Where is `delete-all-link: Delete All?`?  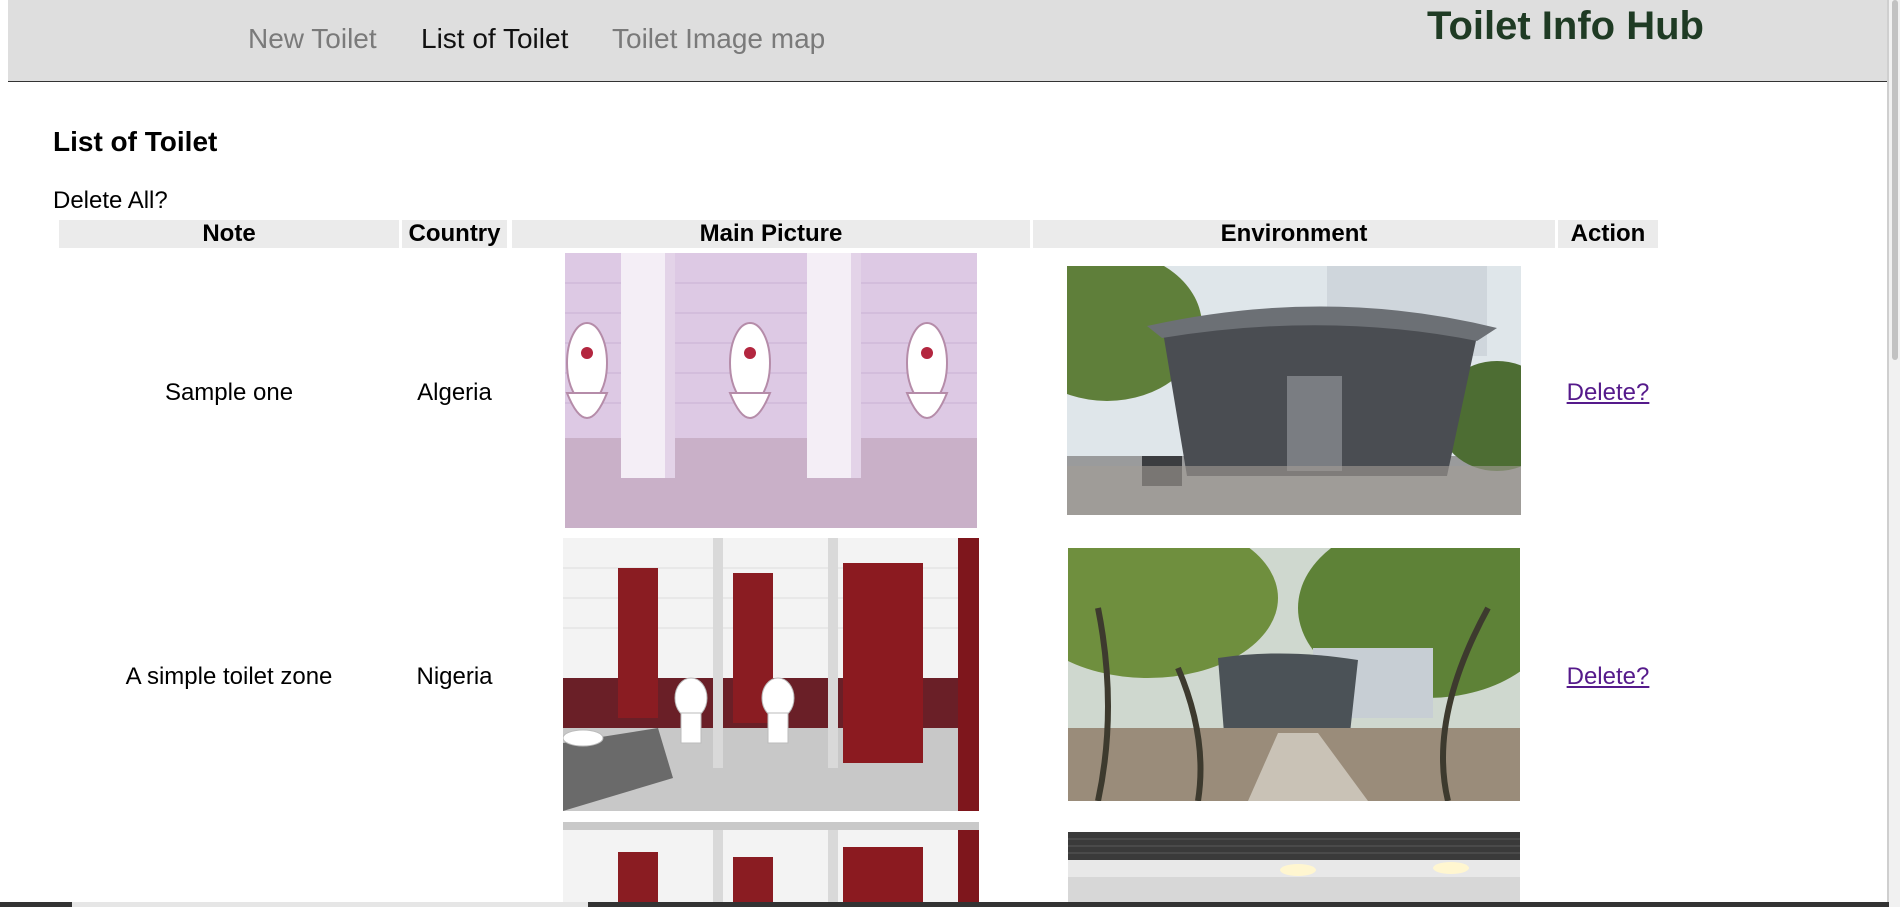 delete-all-link: Delete All? is located at coordinates (110, 201).